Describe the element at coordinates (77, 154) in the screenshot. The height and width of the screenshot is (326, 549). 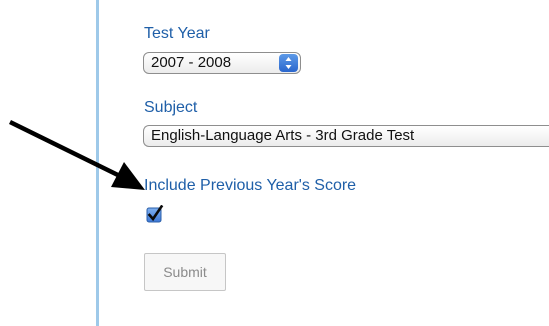
I see `arrow-pointing-icon` at that location.